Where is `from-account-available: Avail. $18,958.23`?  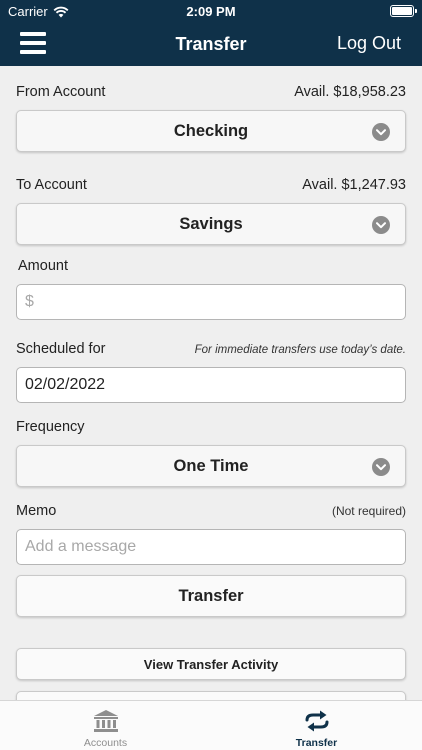
from-account-available: Avail. $18,958.23 is located at coordinates (350, 92).